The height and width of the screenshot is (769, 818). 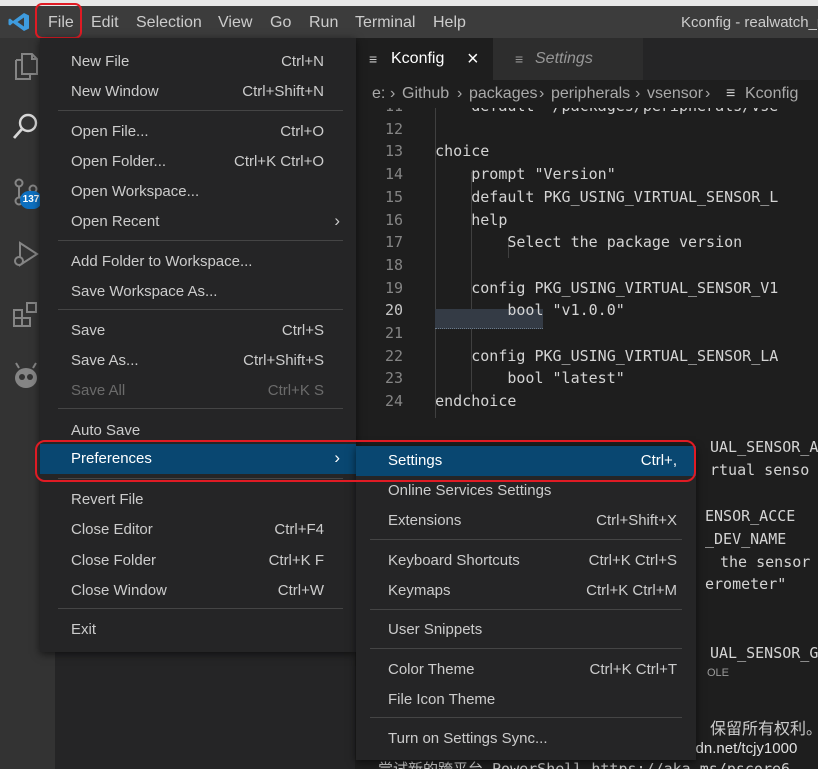 I want to click on submenu-item-extensions: Extensions Ctrl+Shift+X, so click(x=526, y=521).